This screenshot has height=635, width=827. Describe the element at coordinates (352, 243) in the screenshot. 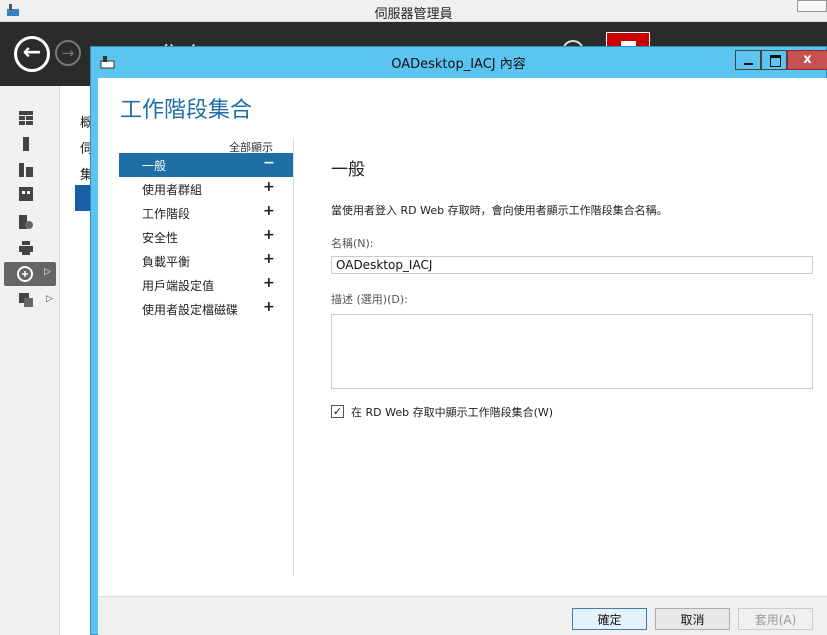

I see `name-label: 名稱(N):` at that location.